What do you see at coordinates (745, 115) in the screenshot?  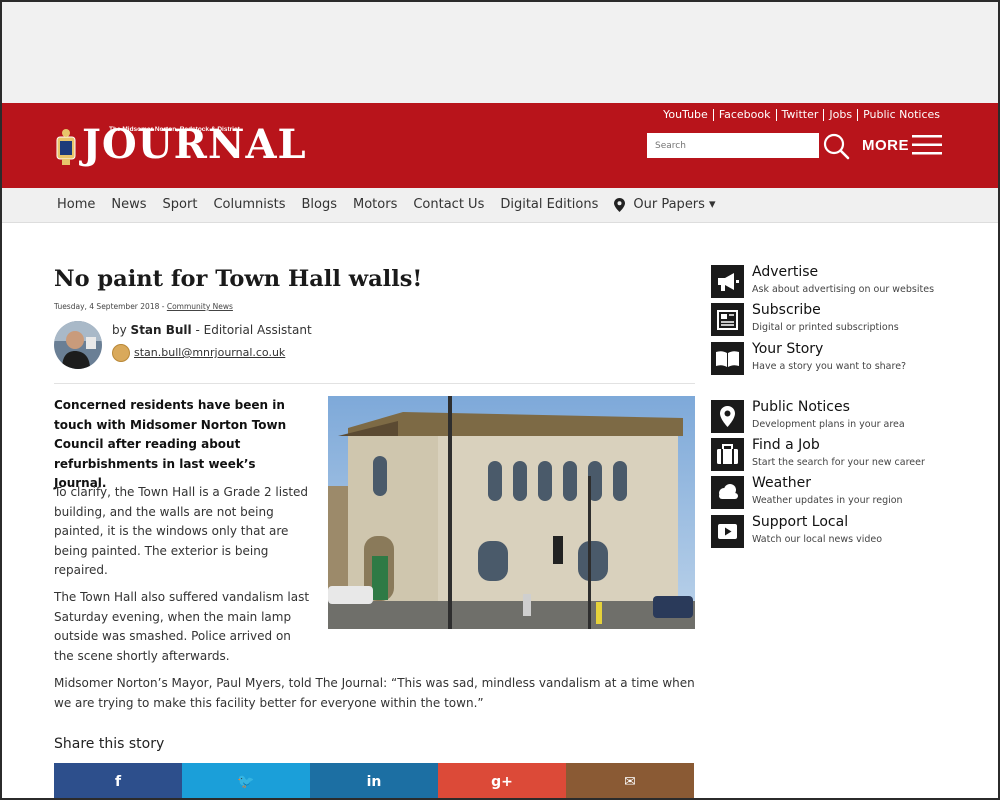 I see `top-link-facebook: Facebook` at bounding box center [745, 115].